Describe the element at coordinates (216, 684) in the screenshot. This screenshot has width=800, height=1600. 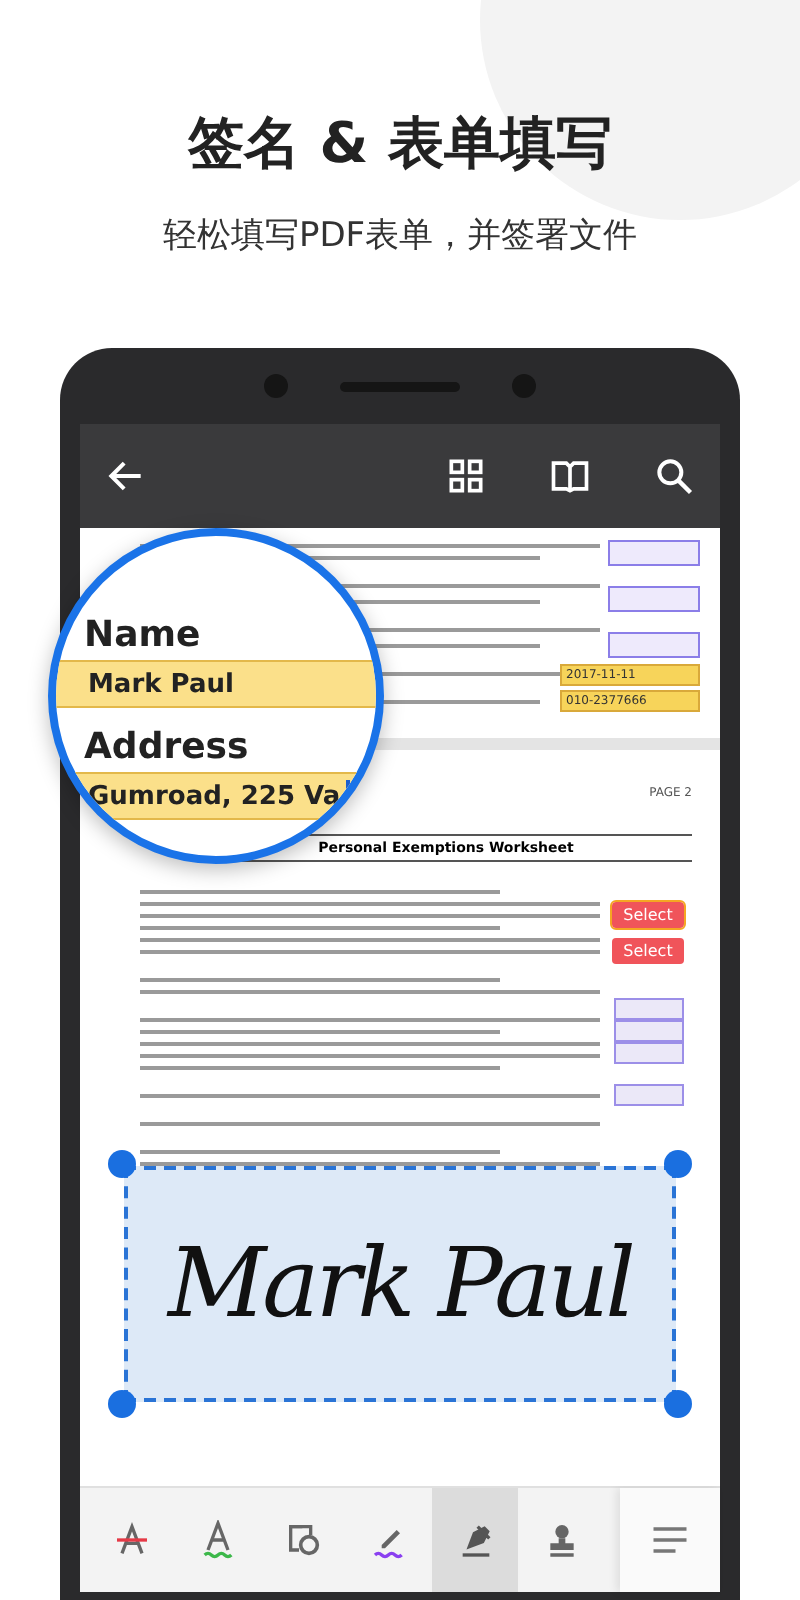
I see `input-field: Mark Paul` at that location.